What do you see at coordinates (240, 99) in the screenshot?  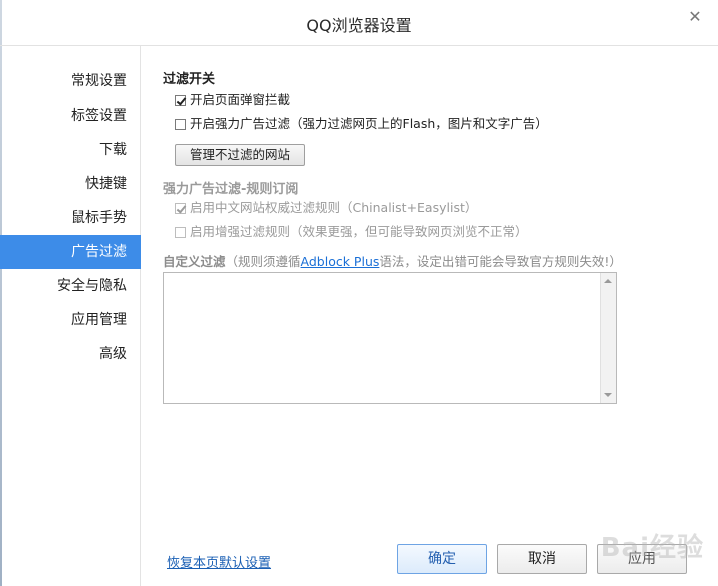 I see `popup-block-label: 开启页面弹窗拦截` at bounding box center [240, 99].